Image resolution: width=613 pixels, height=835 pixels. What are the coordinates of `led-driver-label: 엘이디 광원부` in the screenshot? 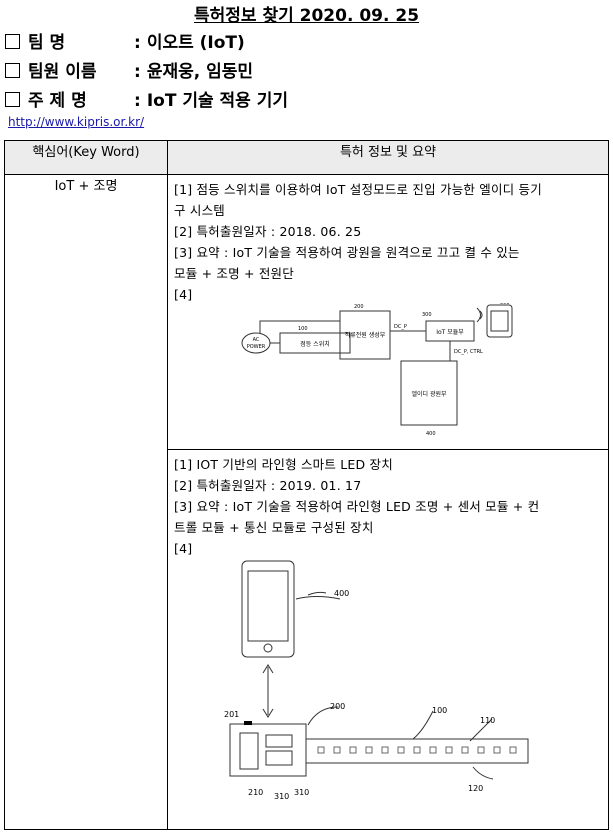 It's located at (429, 394).